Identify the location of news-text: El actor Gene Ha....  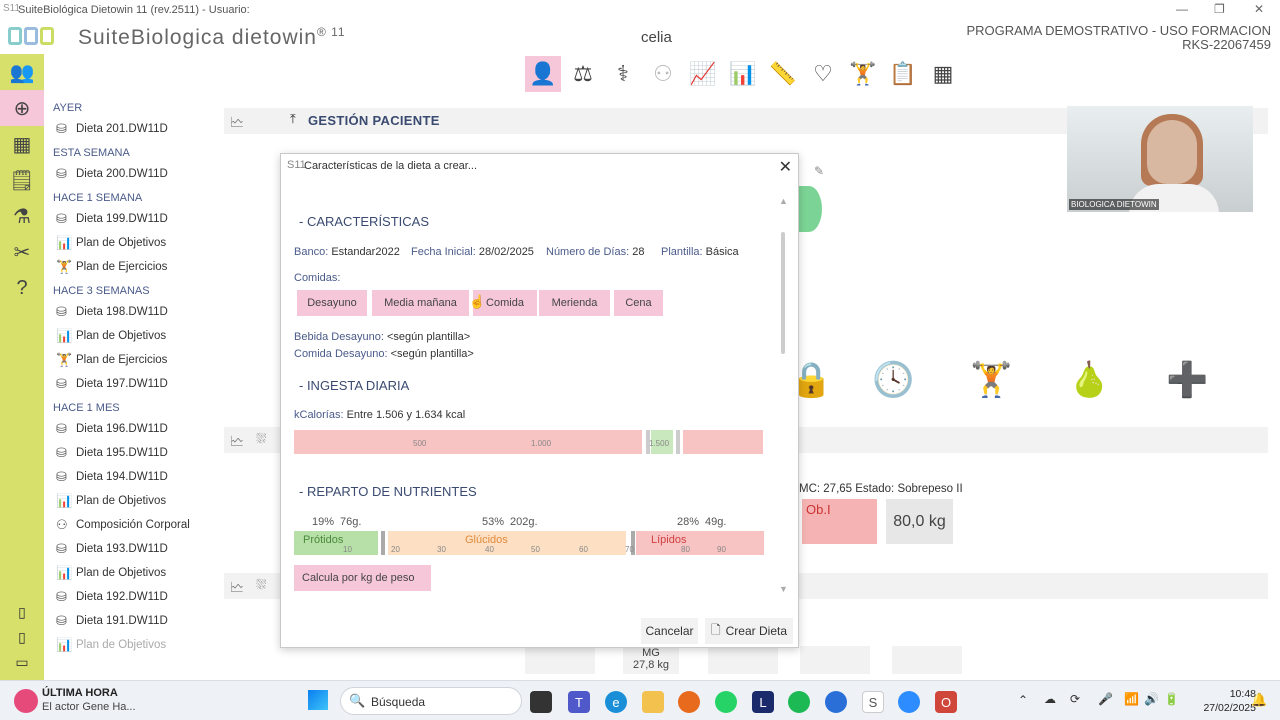
(89, 707).